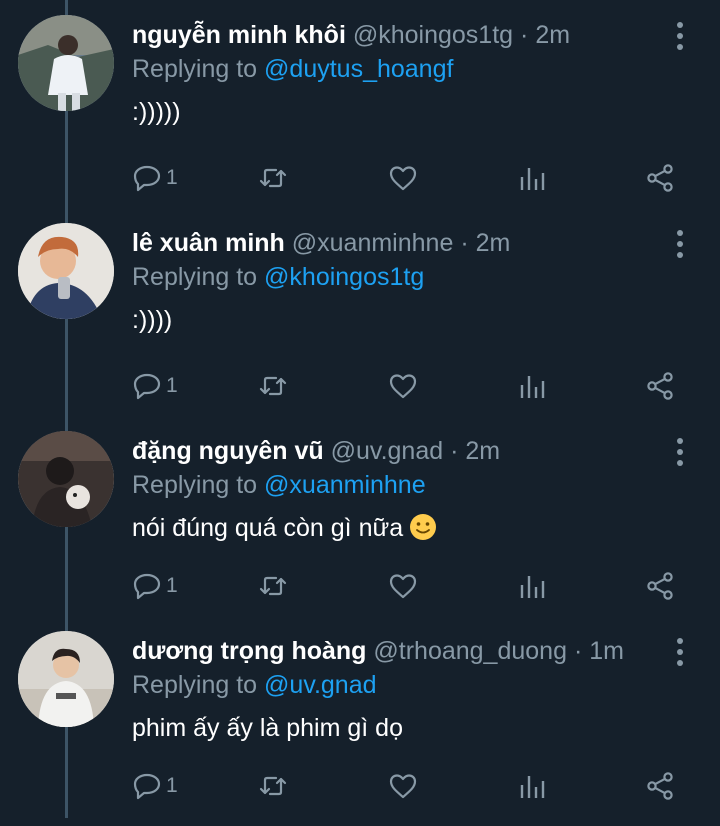  Describe the element at coordinates (228, 451) in the screenshot. I see `display-name: đặng nguyên vũ` at that location.